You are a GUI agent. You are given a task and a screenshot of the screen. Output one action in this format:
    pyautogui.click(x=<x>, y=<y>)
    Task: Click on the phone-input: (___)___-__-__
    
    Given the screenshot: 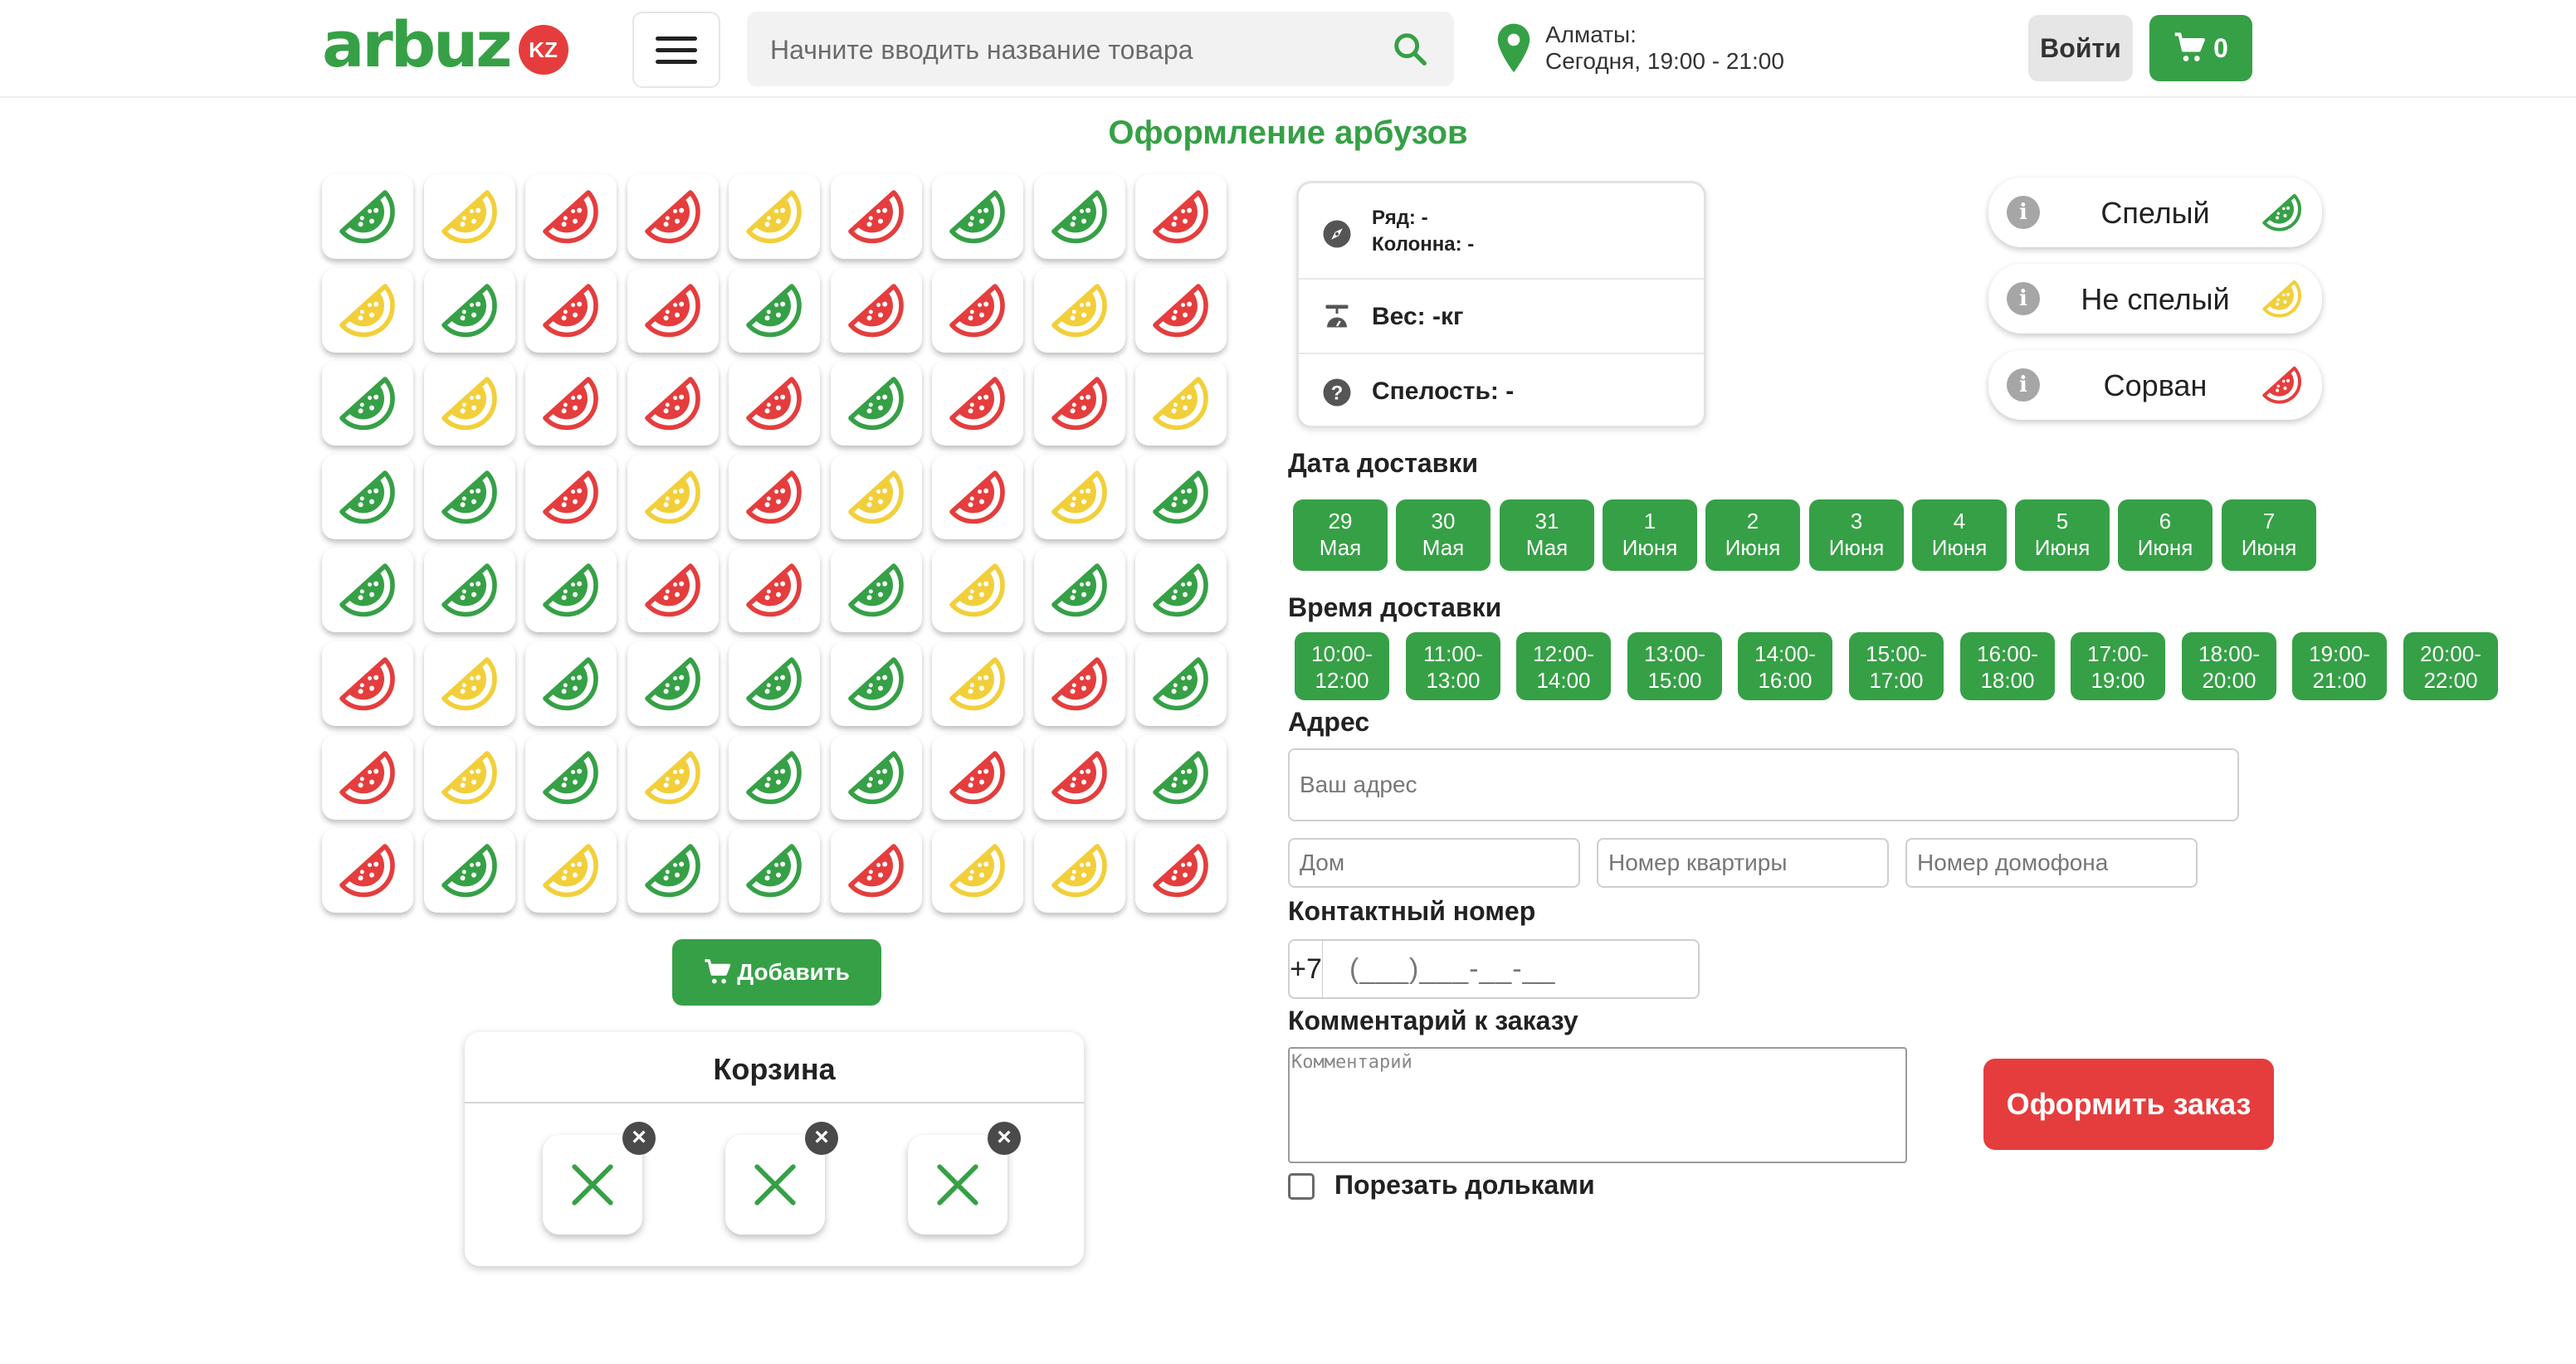 What is the action you would take?
    pyautogui.click(x=1511, y=969)
    